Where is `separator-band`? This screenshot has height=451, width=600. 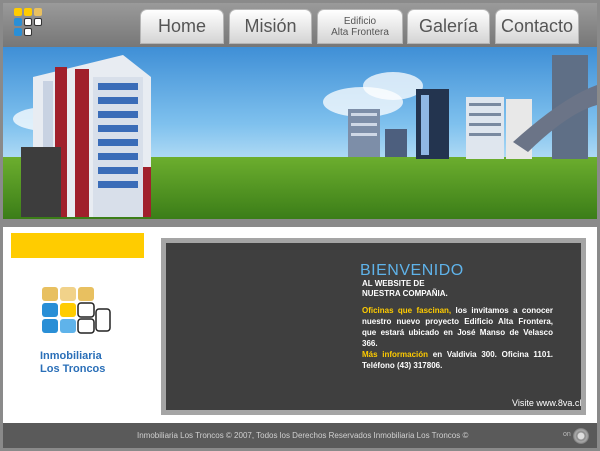
separator-band is located at coordinates (300, 223).